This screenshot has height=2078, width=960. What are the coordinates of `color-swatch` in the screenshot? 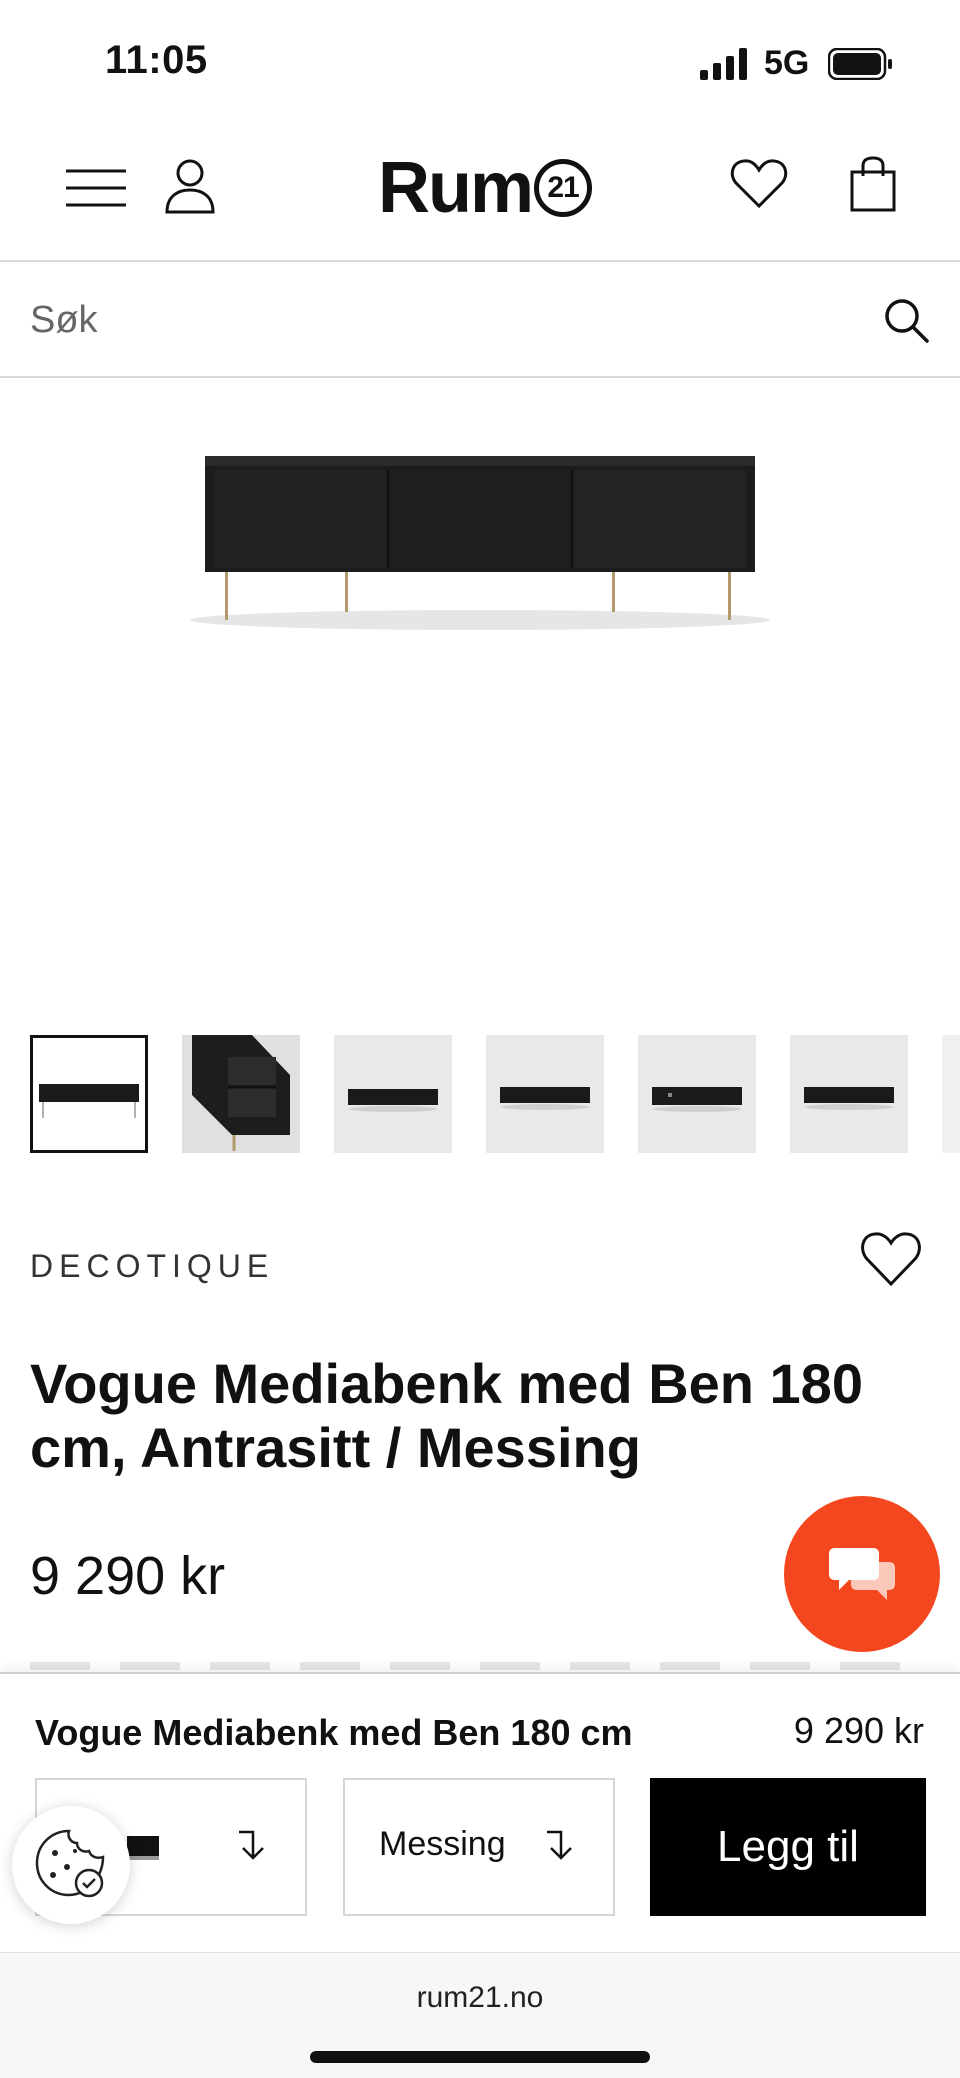 It's located at (143, 1846).